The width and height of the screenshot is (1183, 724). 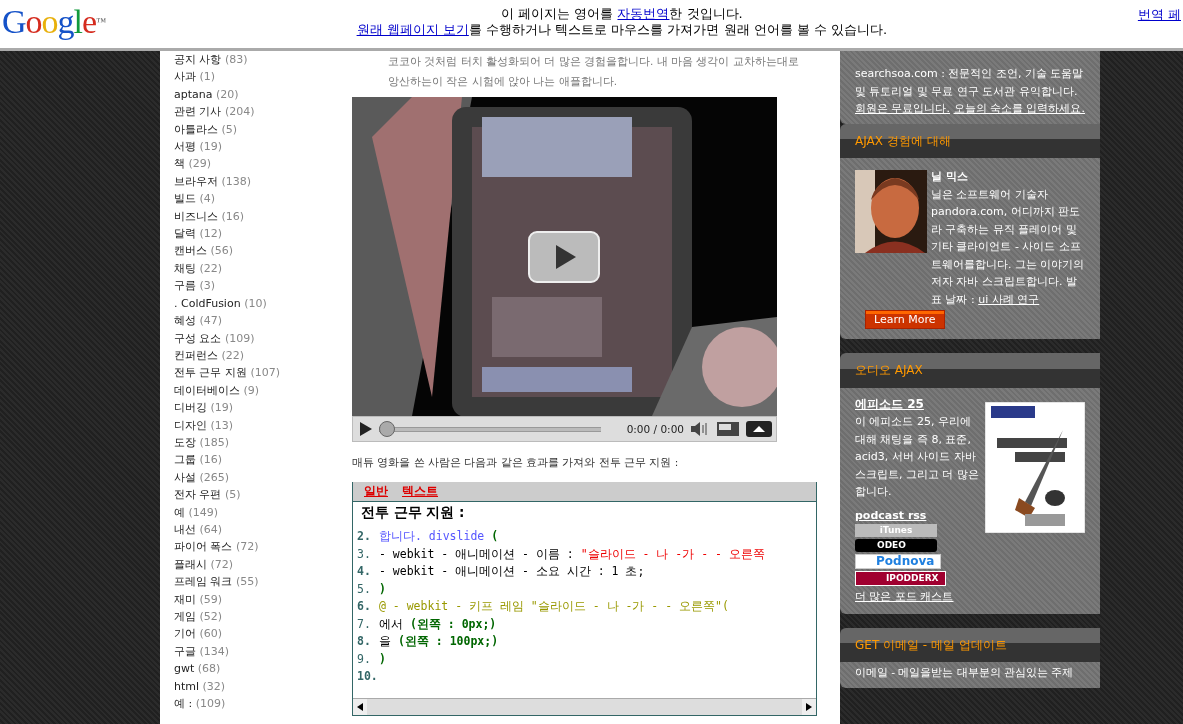 I want to click on scroll-right-icon, so click(x=809, y=707).